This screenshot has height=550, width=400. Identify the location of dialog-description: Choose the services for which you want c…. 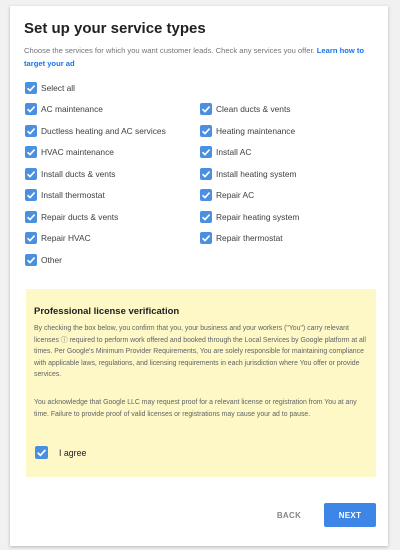
(199, 57).